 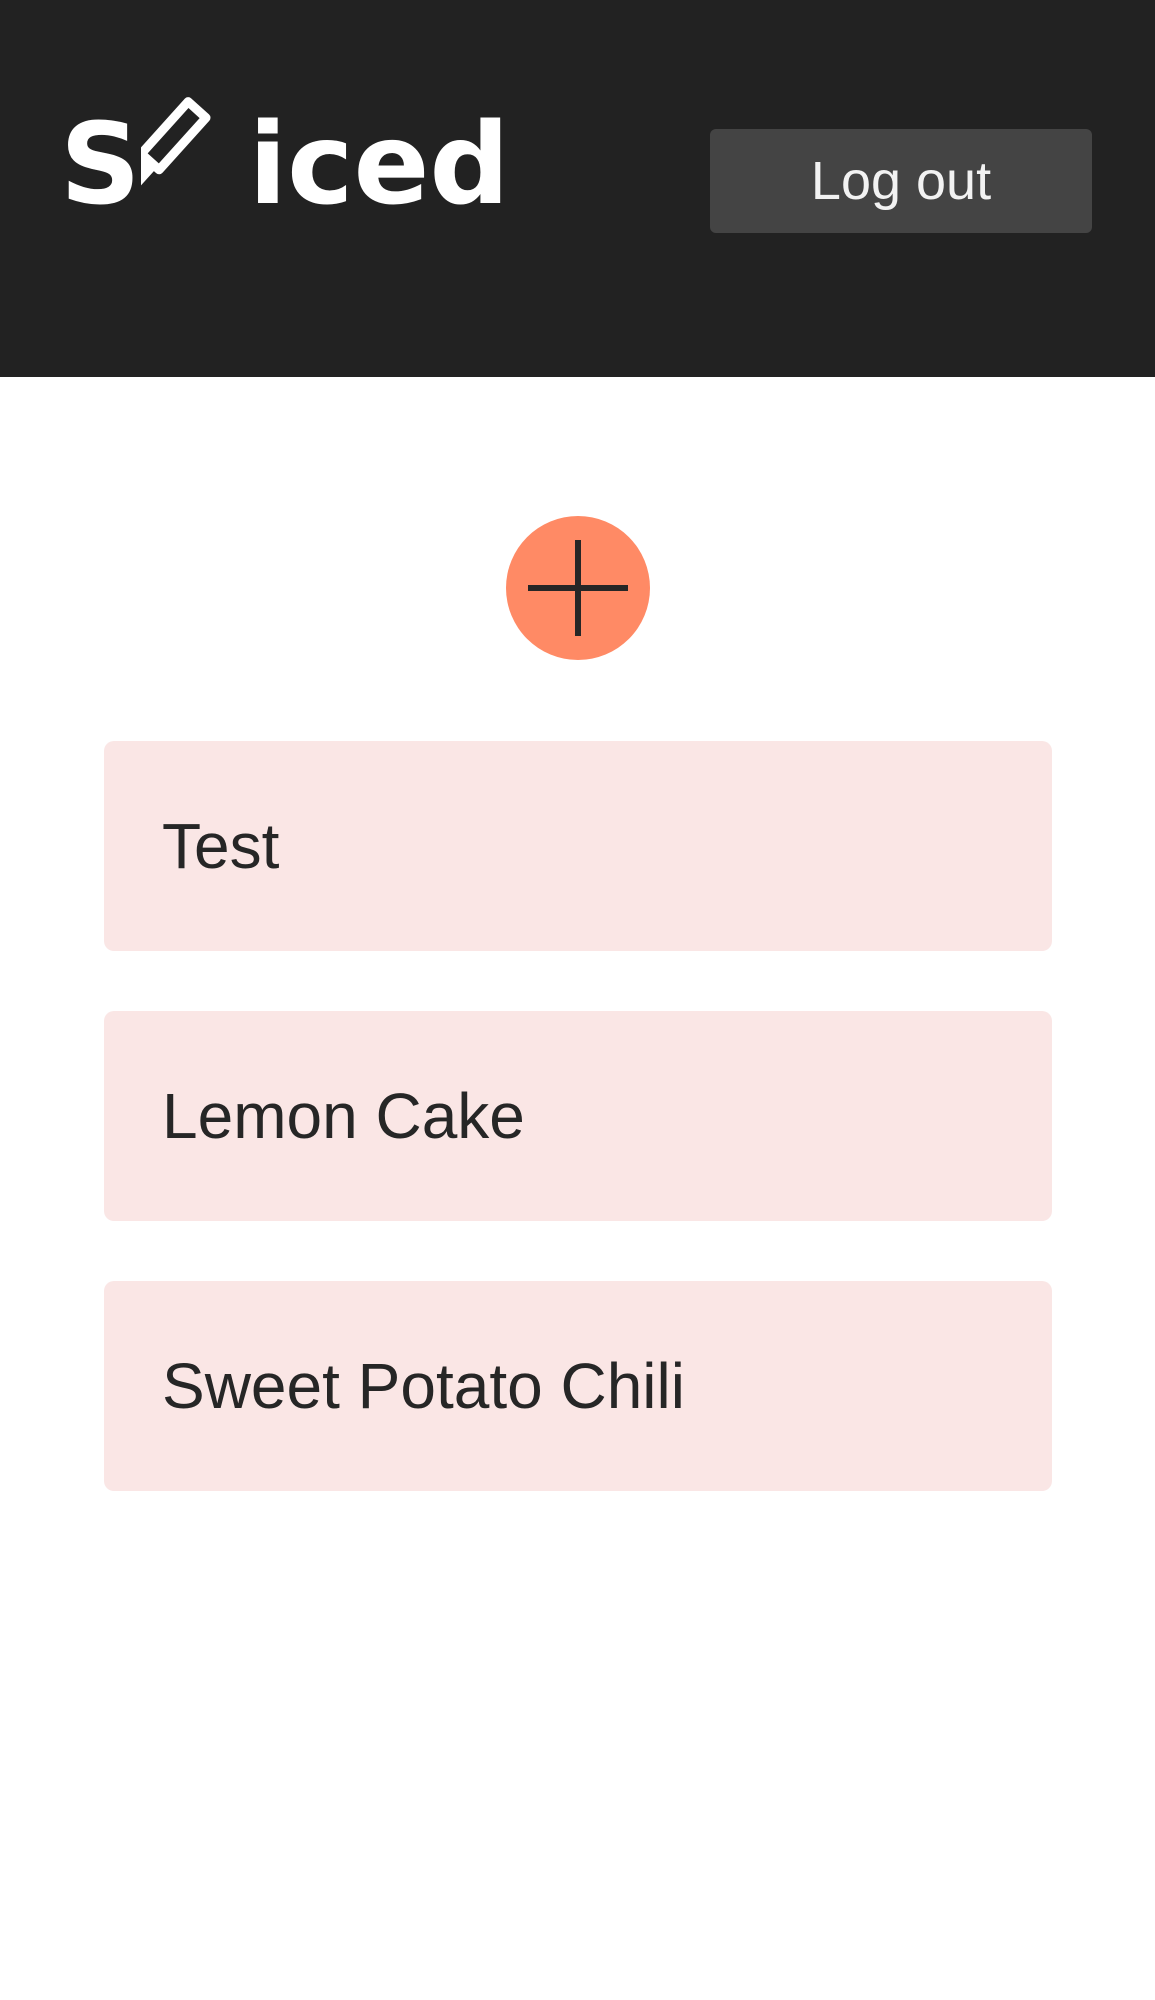 I want to click on add-recipe-button, so click(x=578, y=588).